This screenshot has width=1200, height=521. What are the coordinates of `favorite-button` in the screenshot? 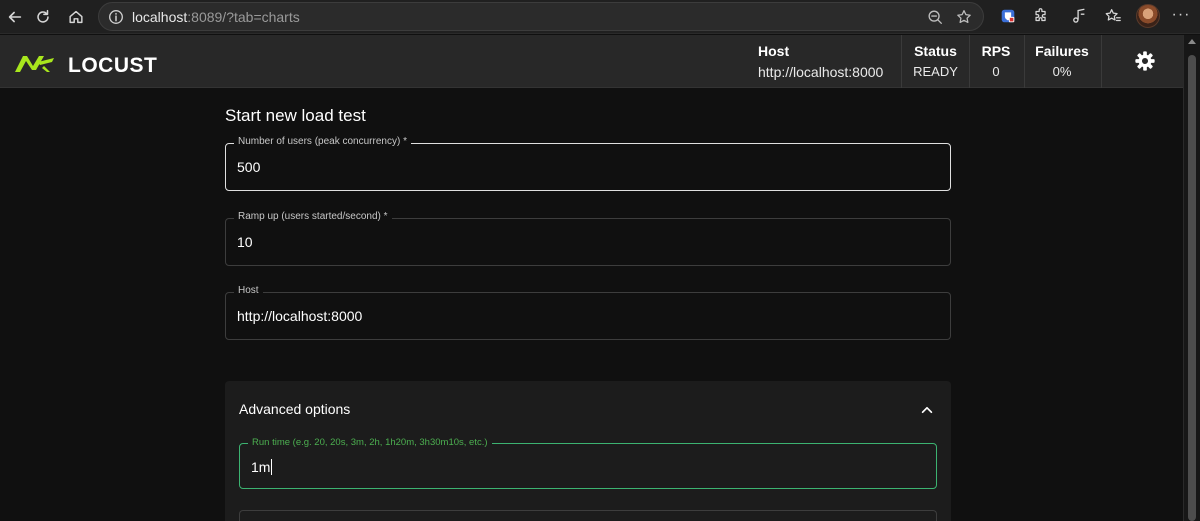 It's located at (964, 17).